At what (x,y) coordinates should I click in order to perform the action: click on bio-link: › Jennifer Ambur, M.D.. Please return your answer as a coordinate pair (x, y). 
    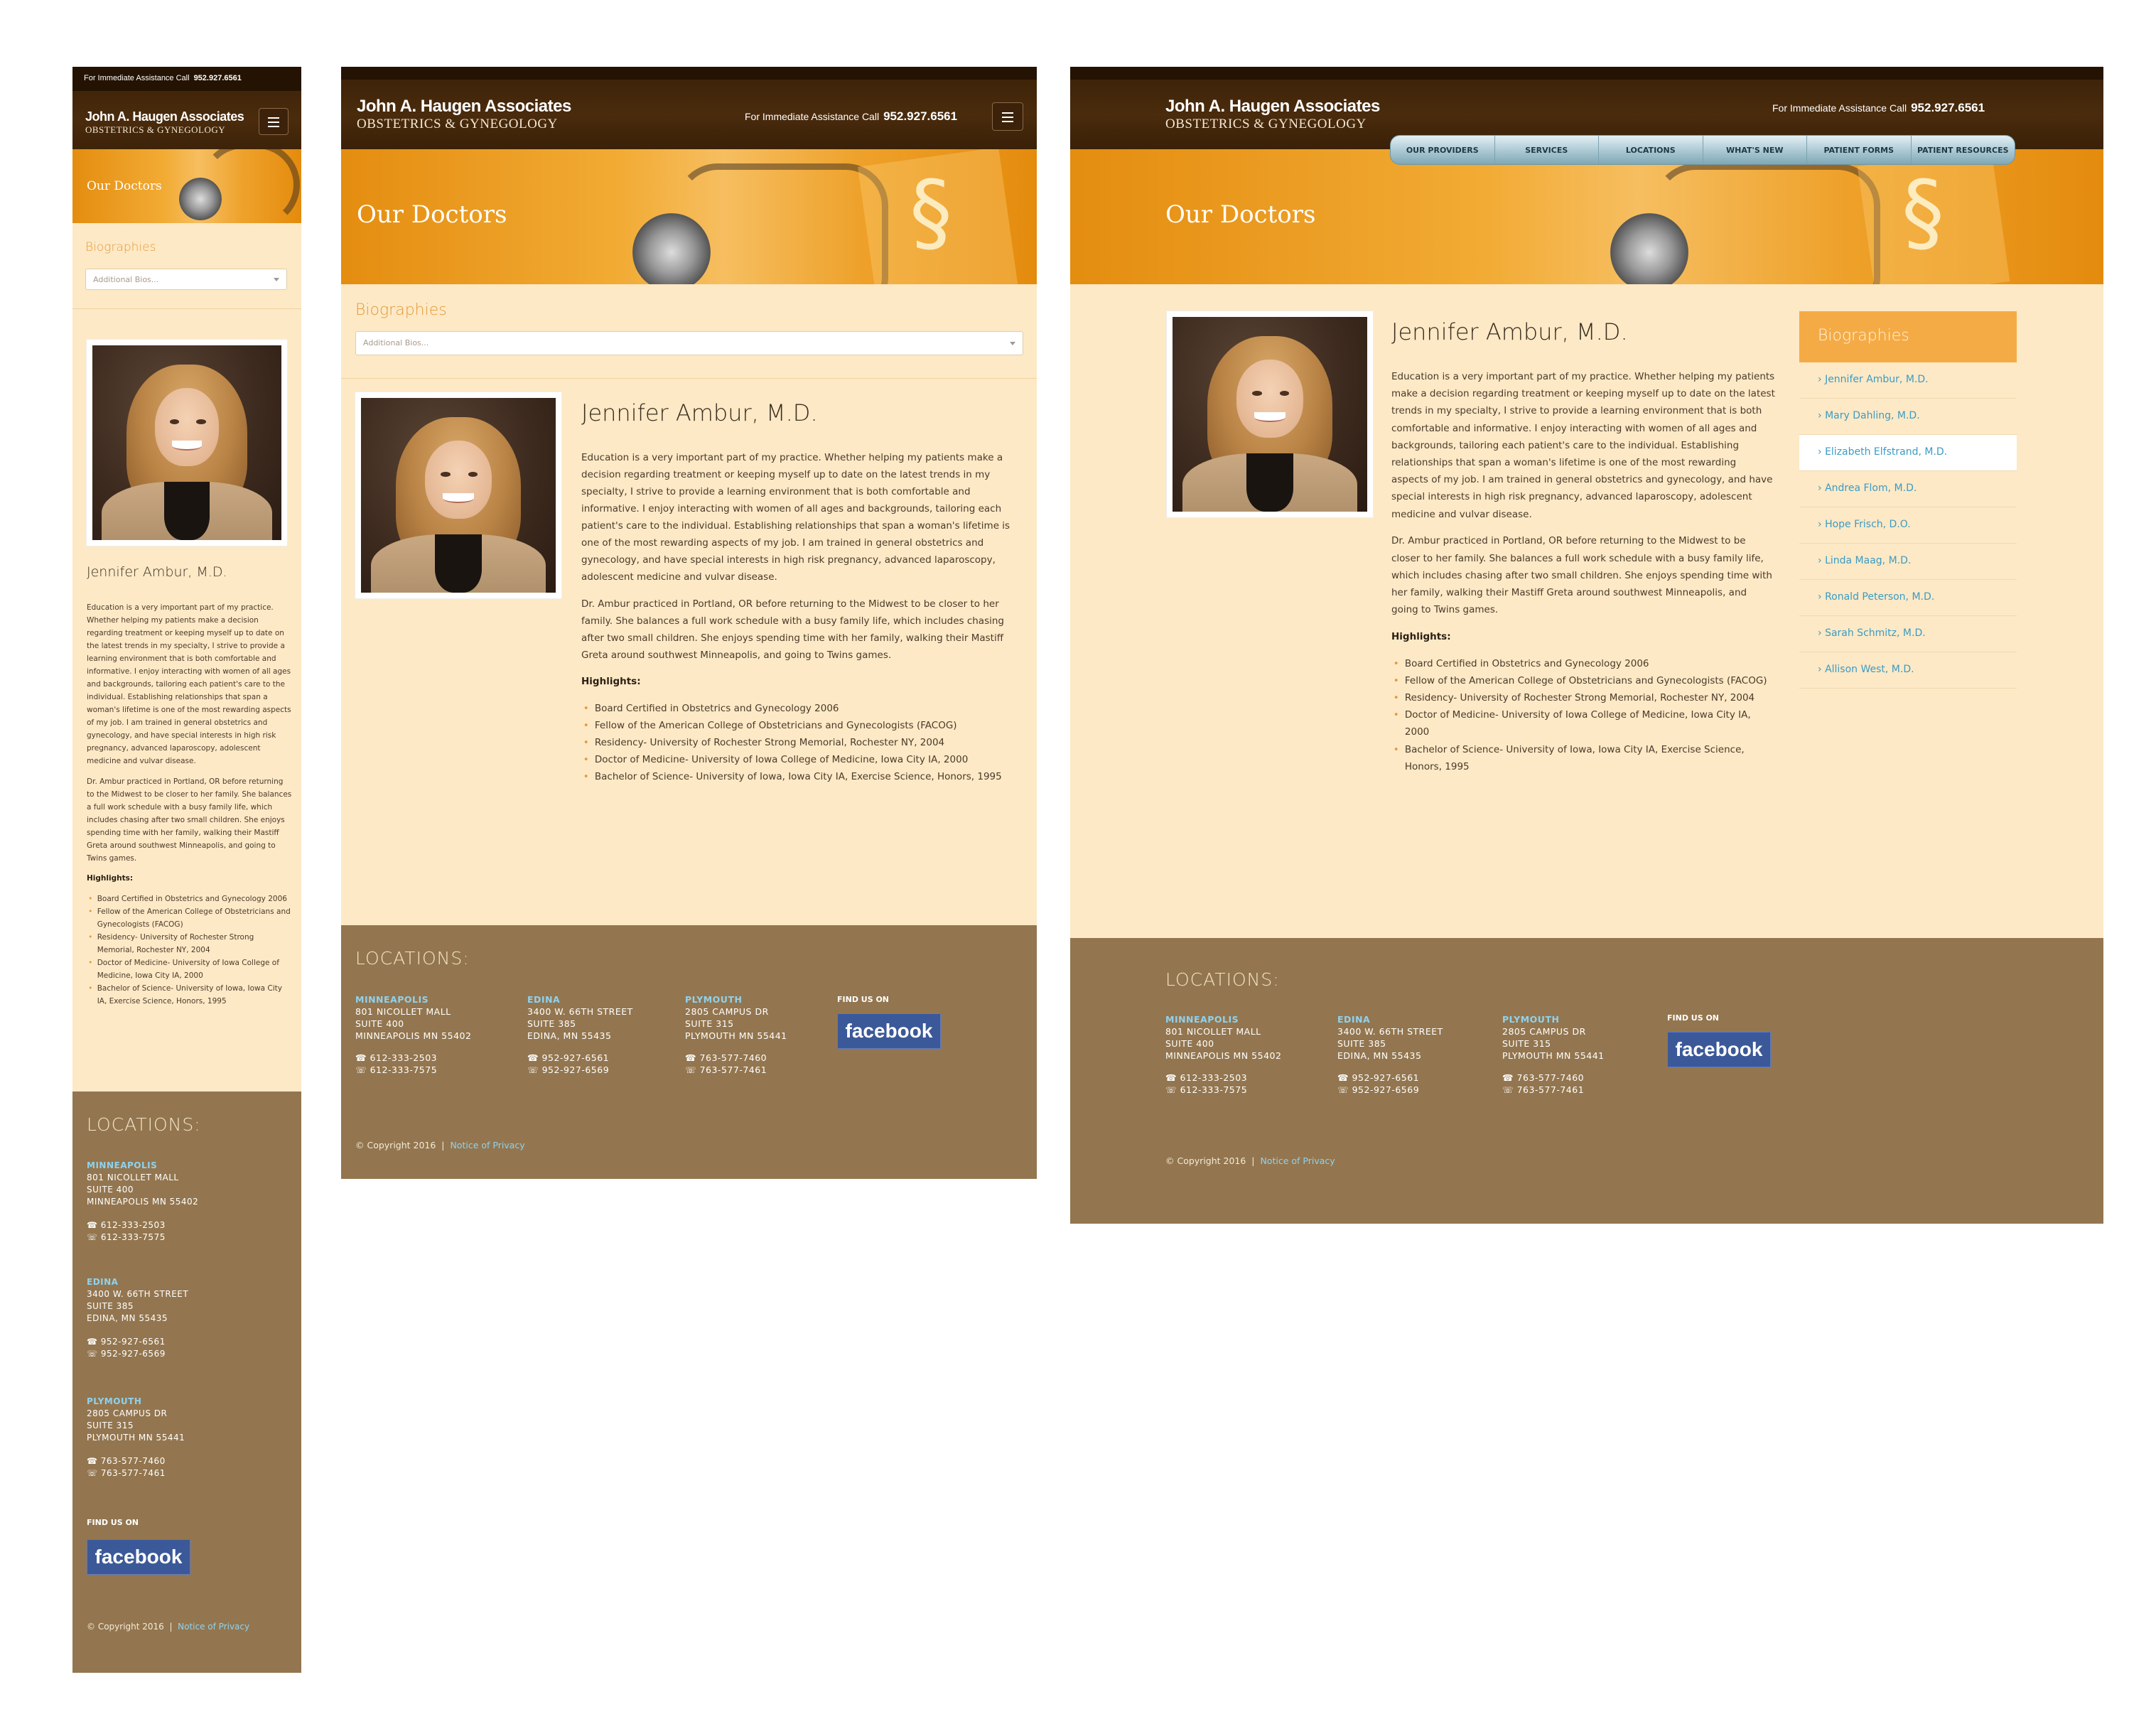
    Looking at the image, I should click on (1908, 381).